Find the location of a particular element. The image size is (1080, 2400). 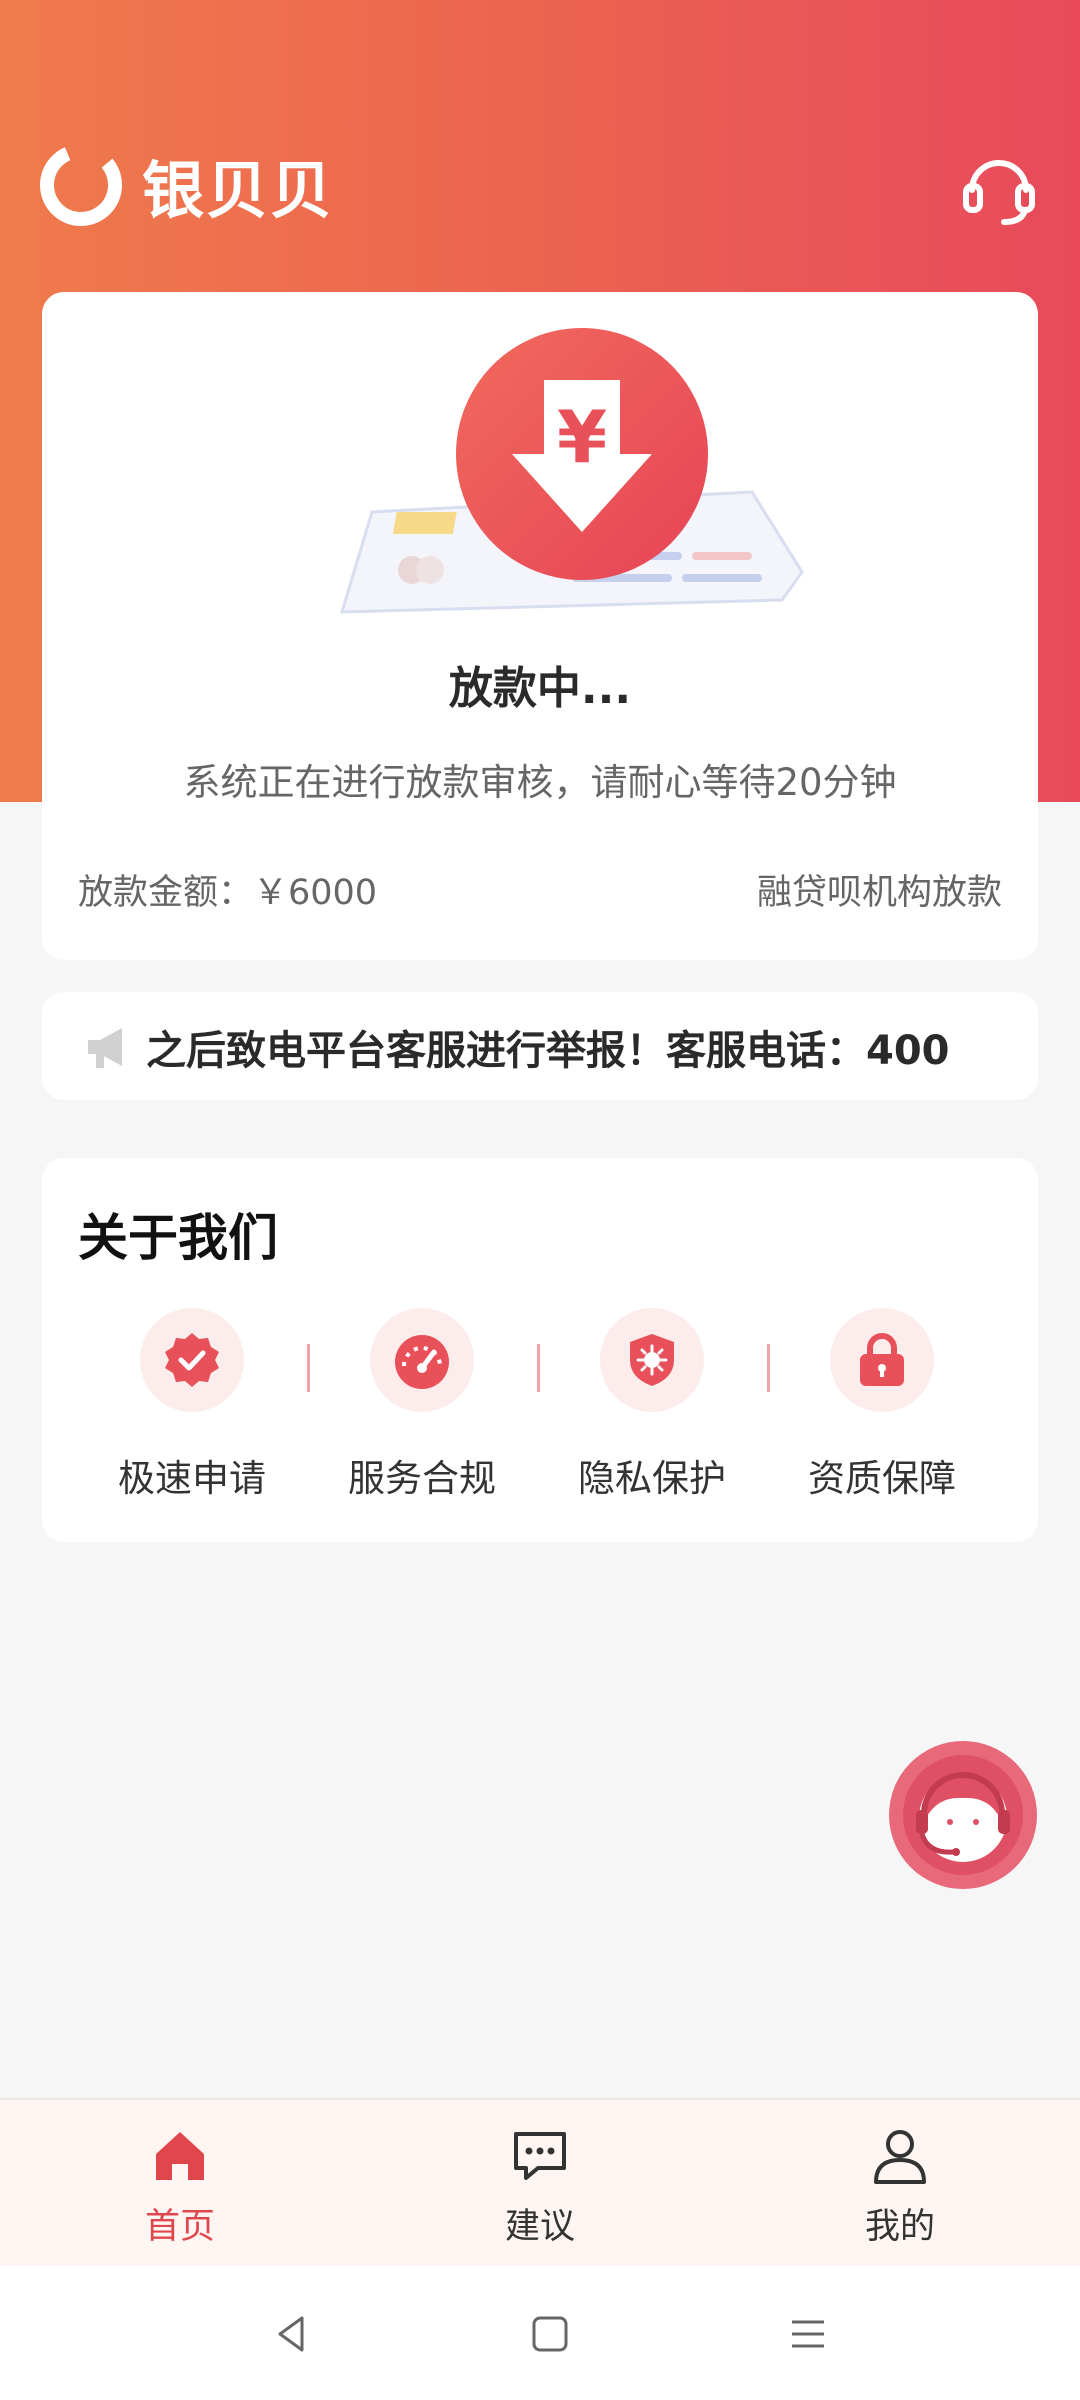

menu-icon is located at coordinates (808, 2334).